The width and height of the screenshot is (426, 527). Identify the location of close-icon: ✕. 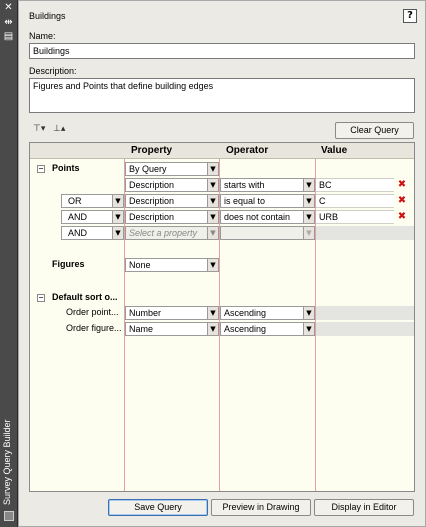
(8, 8).